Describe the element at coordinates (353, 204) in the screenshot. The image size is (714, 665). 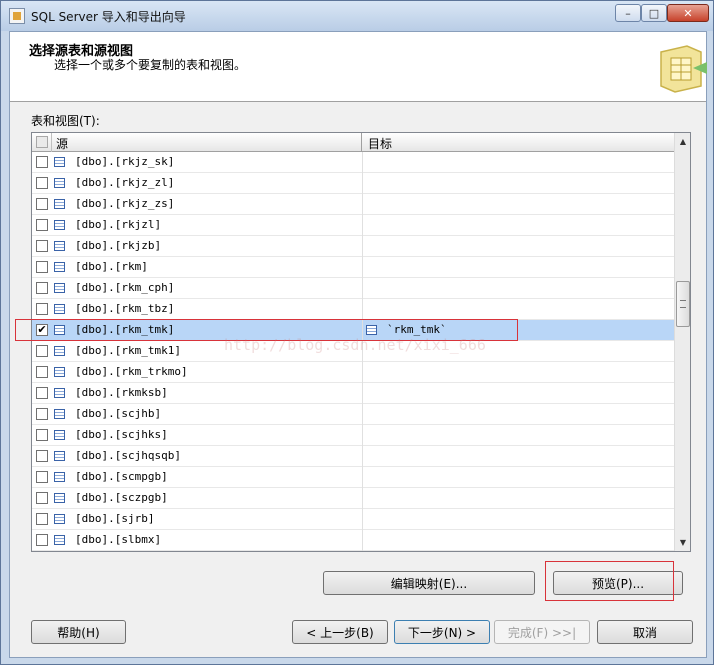
I see `table-row: [dbo].[rkjz_zs]` at that location.